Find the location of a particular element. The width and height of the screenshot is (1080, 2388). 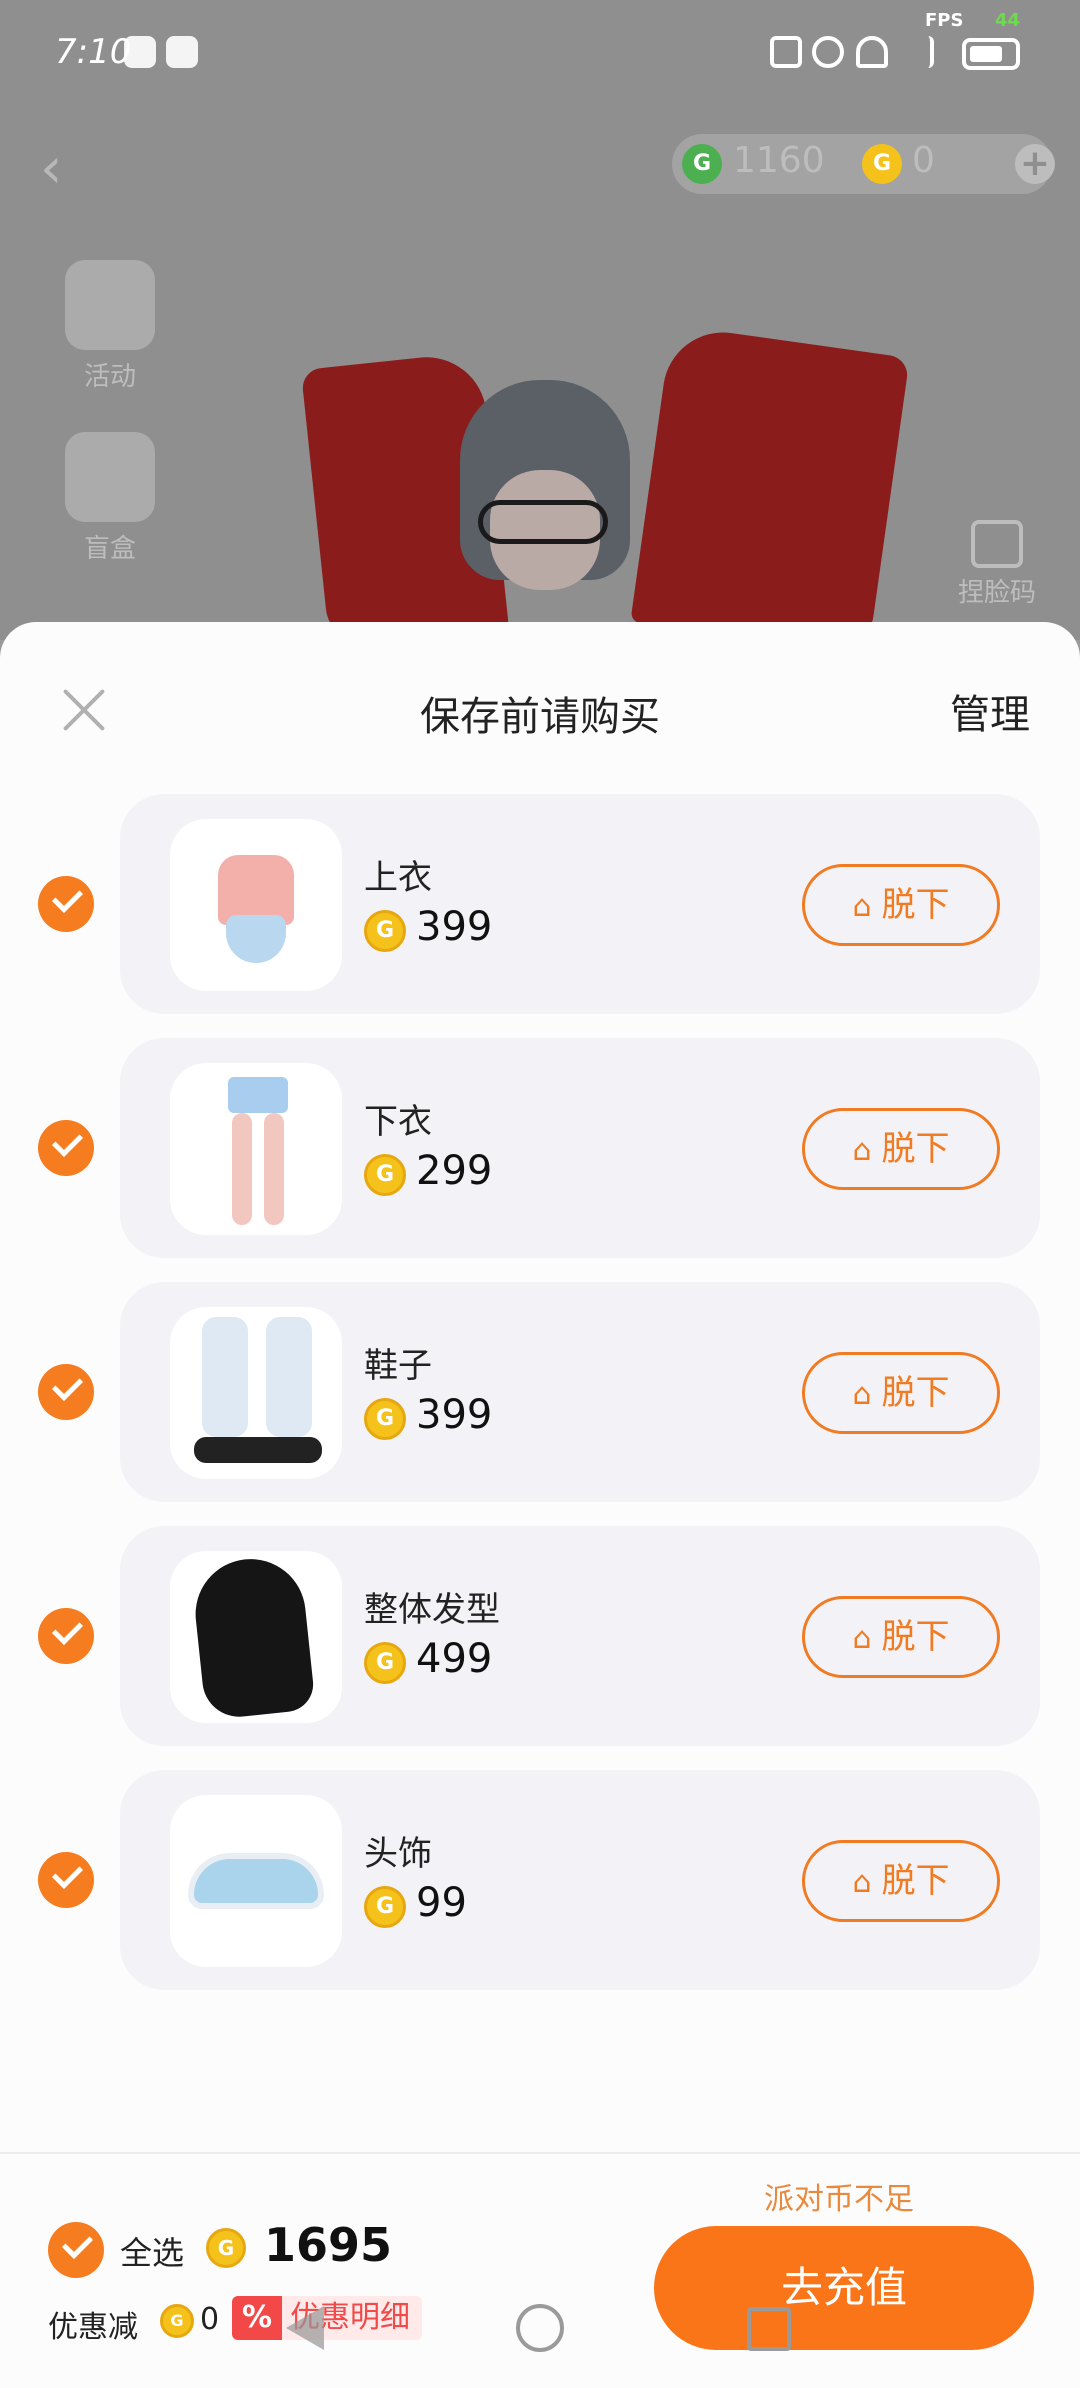

nav-back-icon is located at coordinates (305, 2328).